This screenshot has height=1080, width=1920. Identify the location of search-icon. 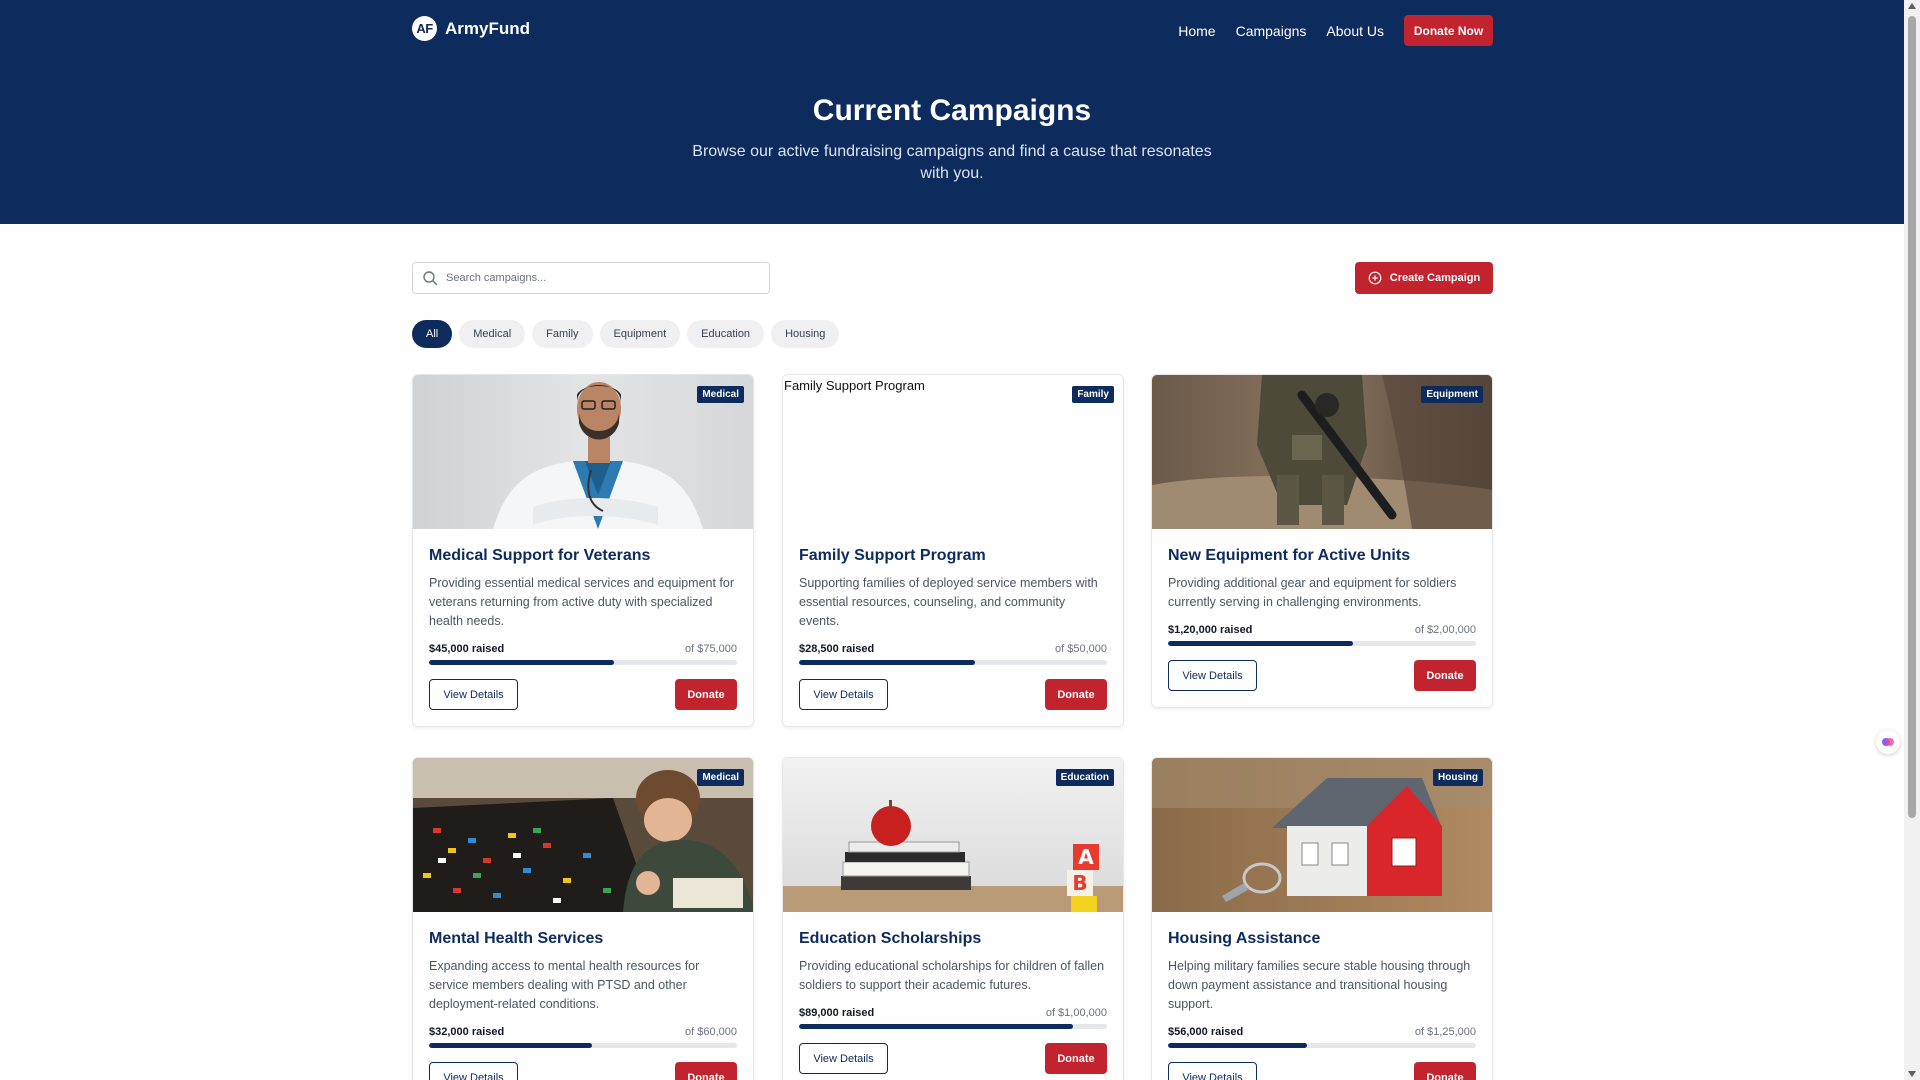
(430, 278).